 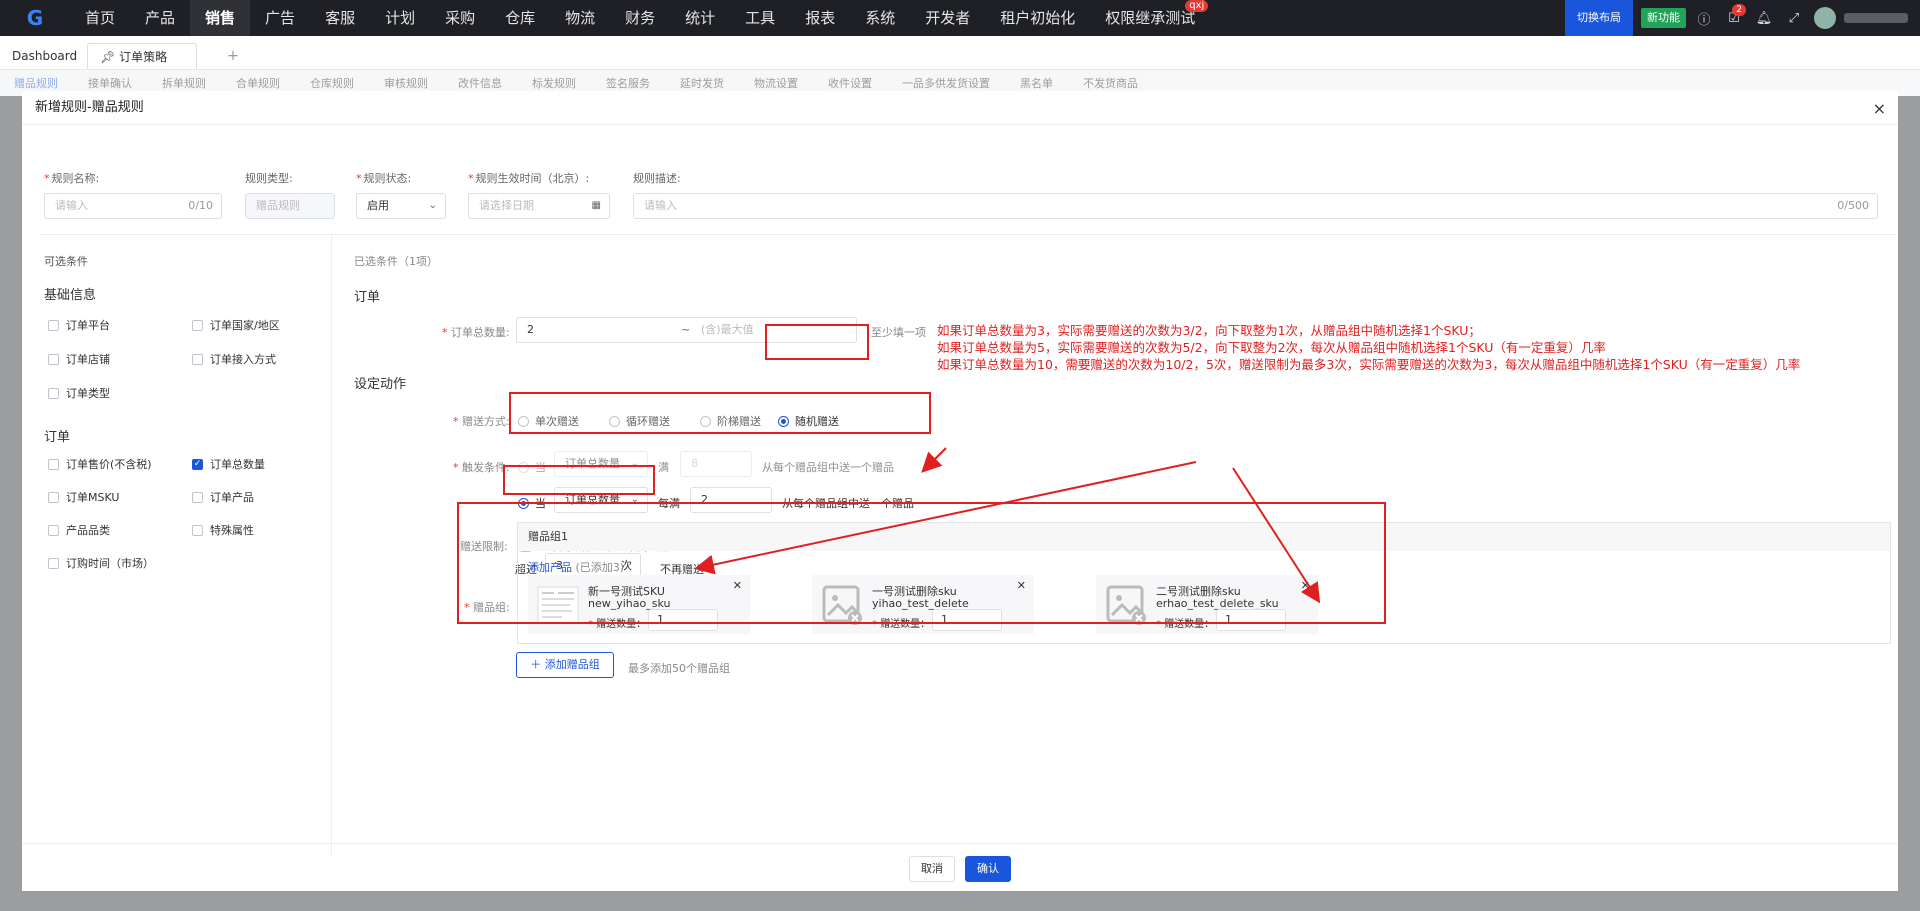 What do you see at coordinates (1037, 18) in the screenshot?
I see `nav-item-15: 租户初始化` at bounding box center [1037, 18].